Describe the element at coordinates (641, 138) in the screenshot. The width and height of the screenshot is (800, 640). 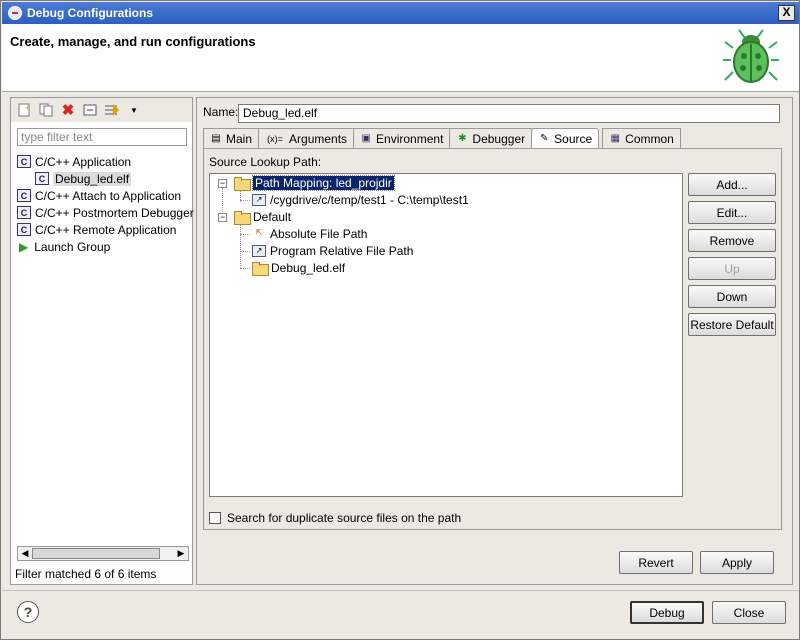
I see `tab-common: ▦ Common` at that location.